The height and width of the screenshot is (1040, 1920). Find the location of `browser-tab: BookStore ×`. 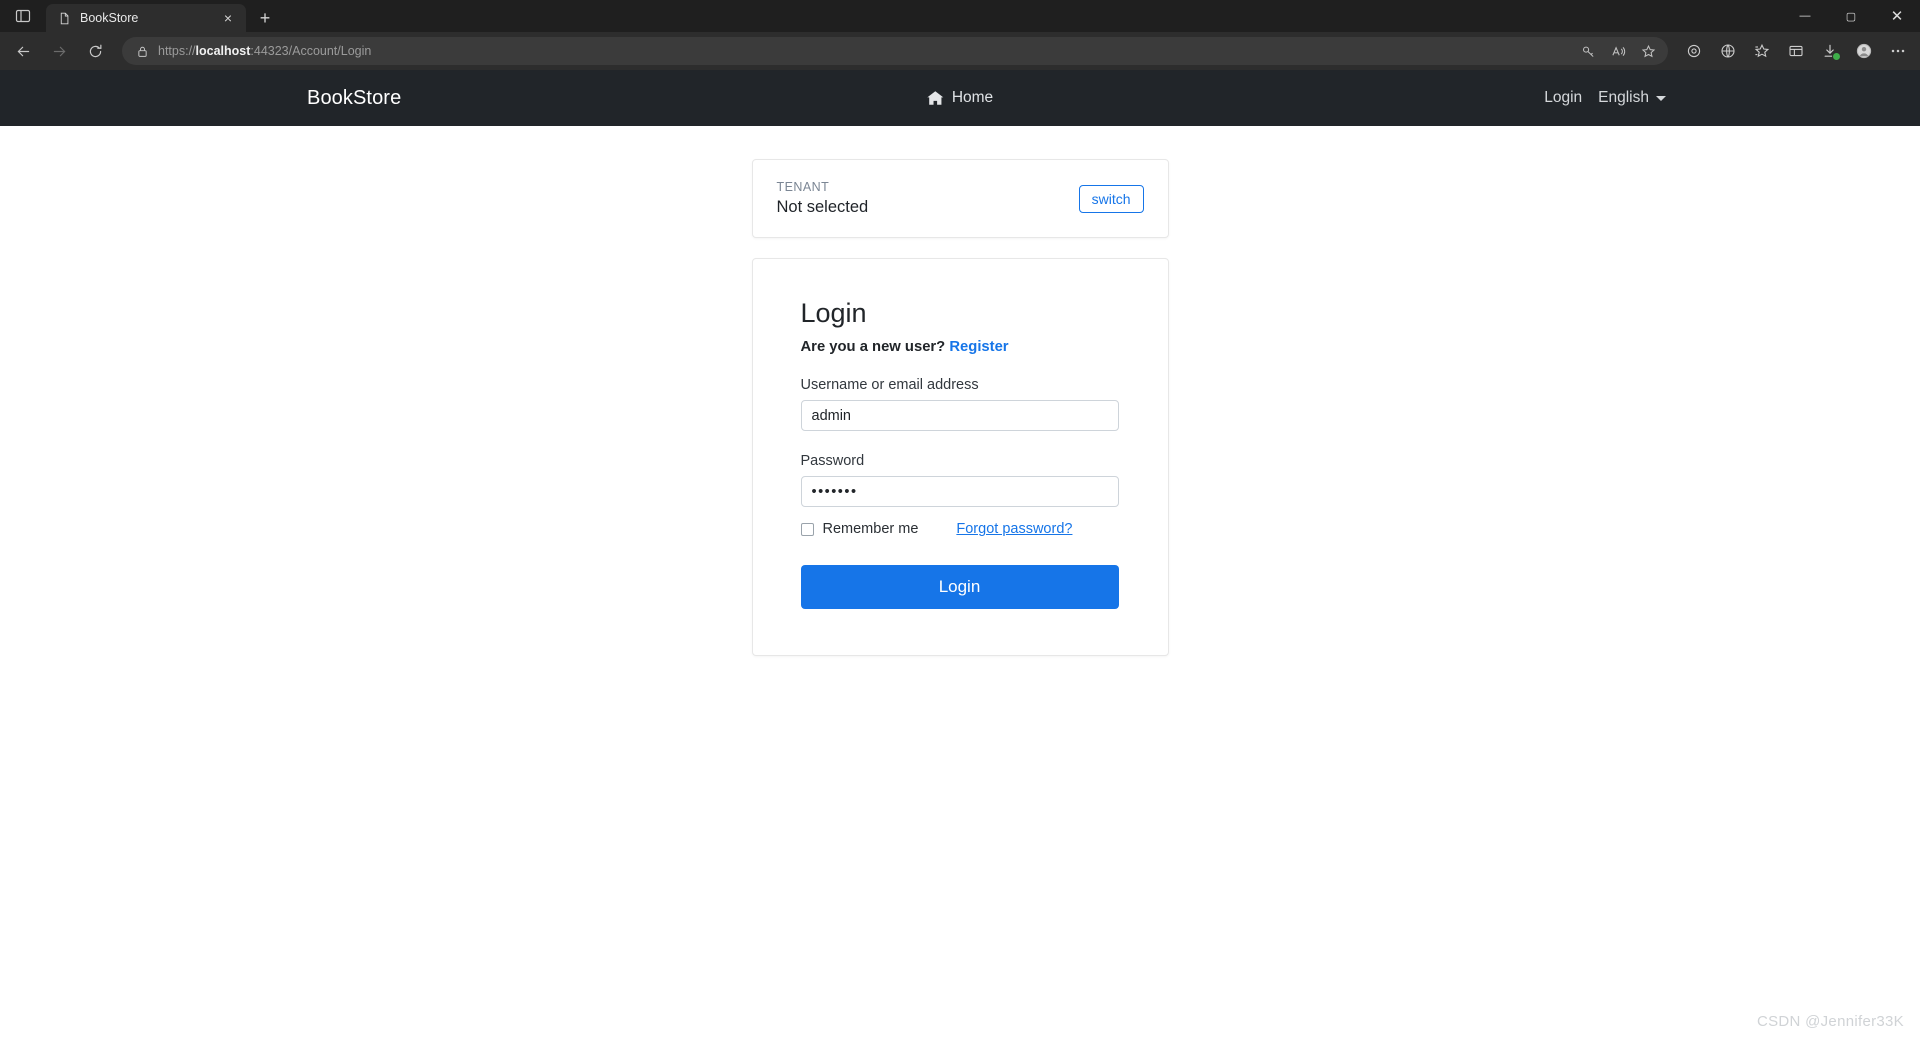

browser-tab: BookStore × is located at coordinates (146, 18).